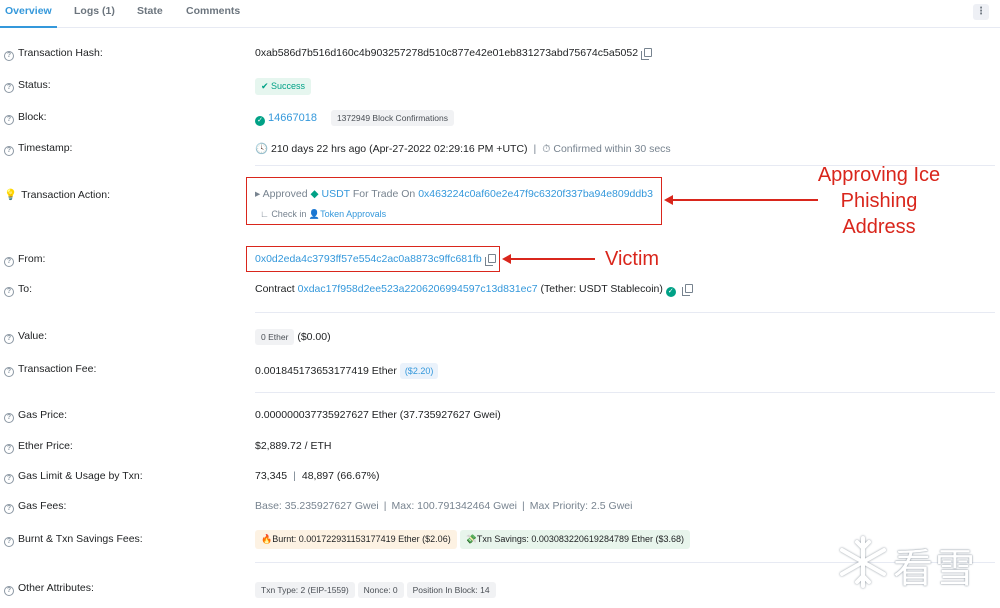  I want to click on tx-action-label: Transaction Action:, so click(65, 195).